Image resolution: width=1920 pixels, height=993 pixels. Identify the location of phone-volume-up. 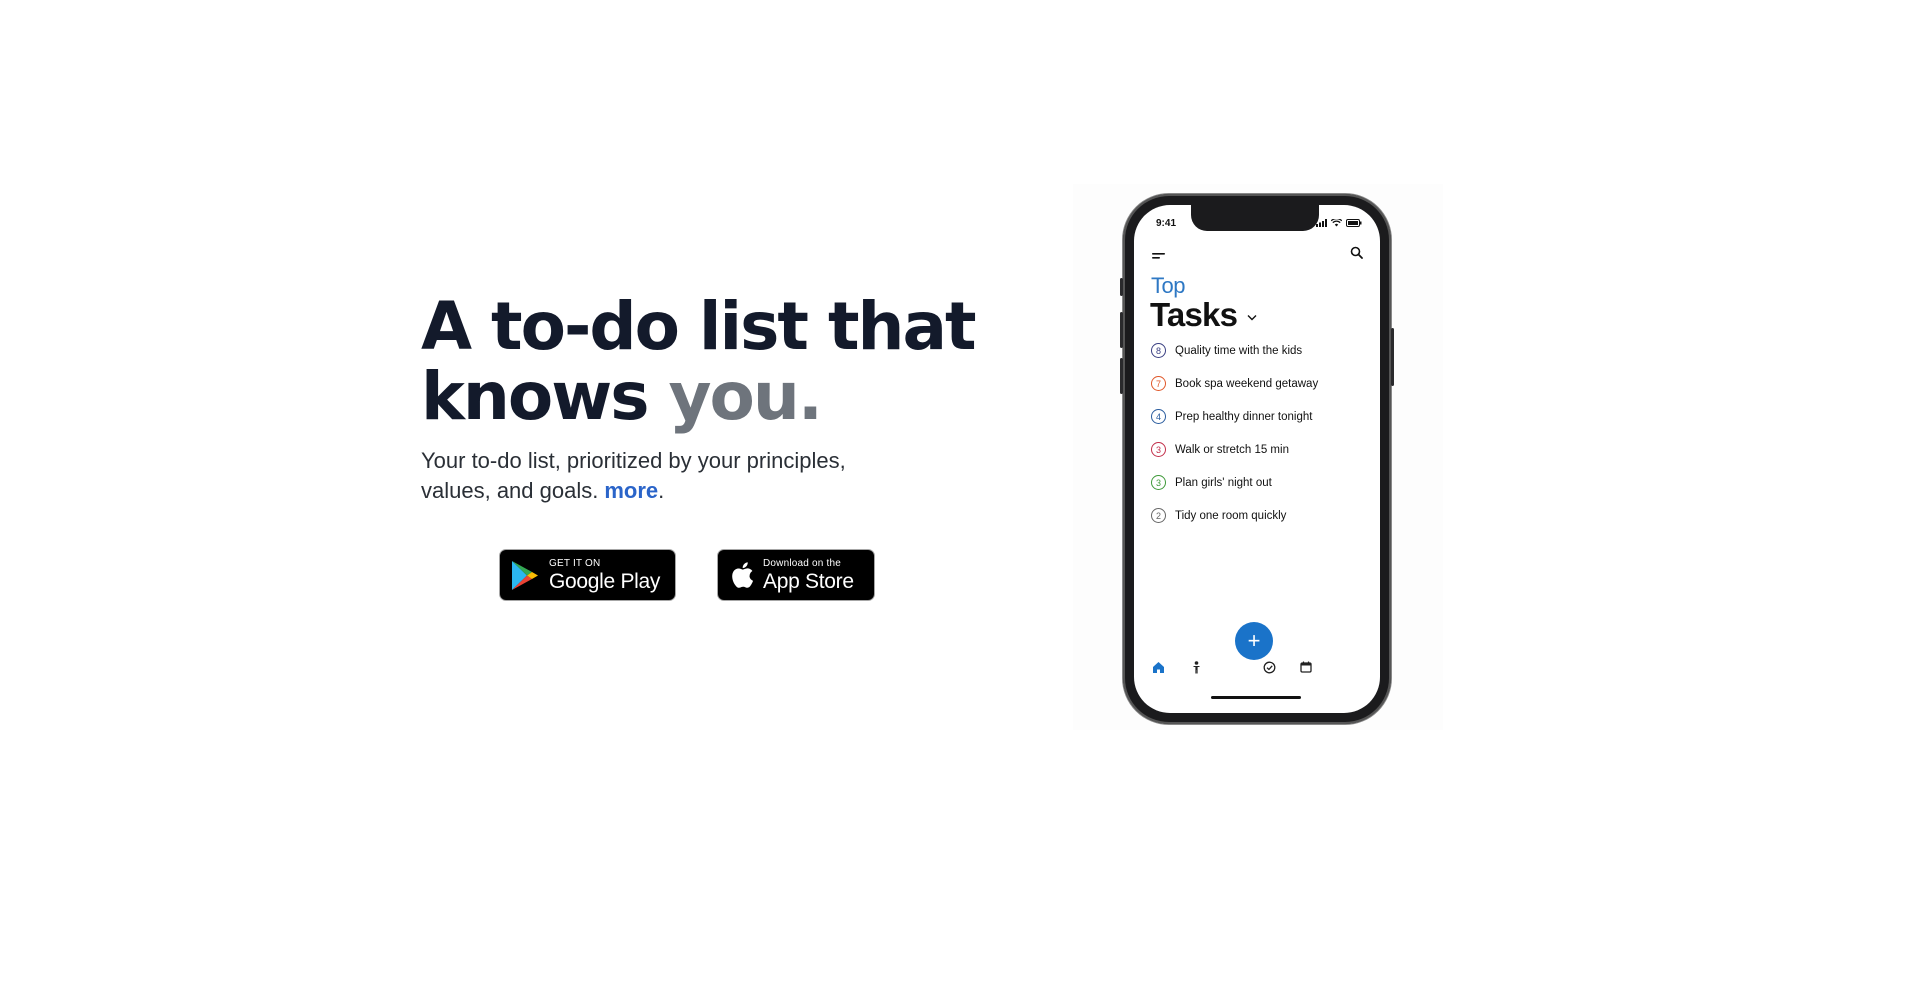
(1121, 330).